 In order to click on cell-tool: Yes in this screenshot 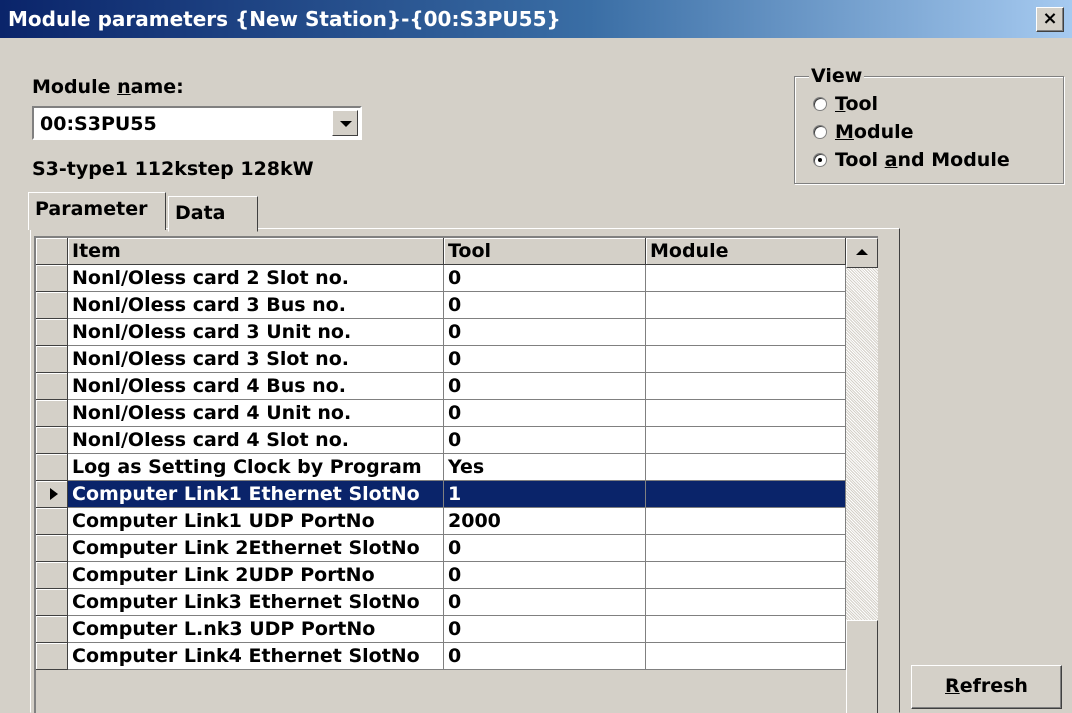, I will do `click(545, 467)`.